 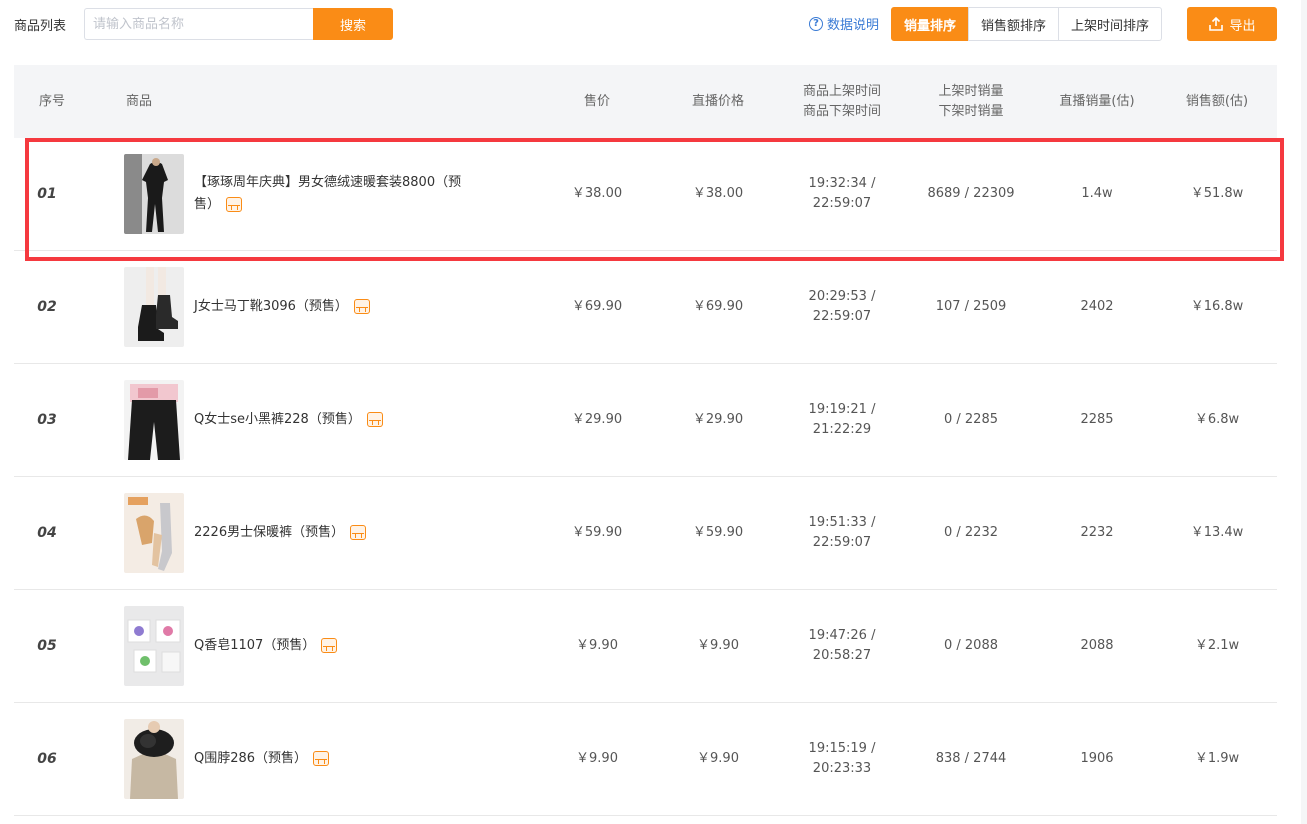 I want to click on header-listing-times: 商品上架时间 商品下架时间, so click(x=842, y=101).